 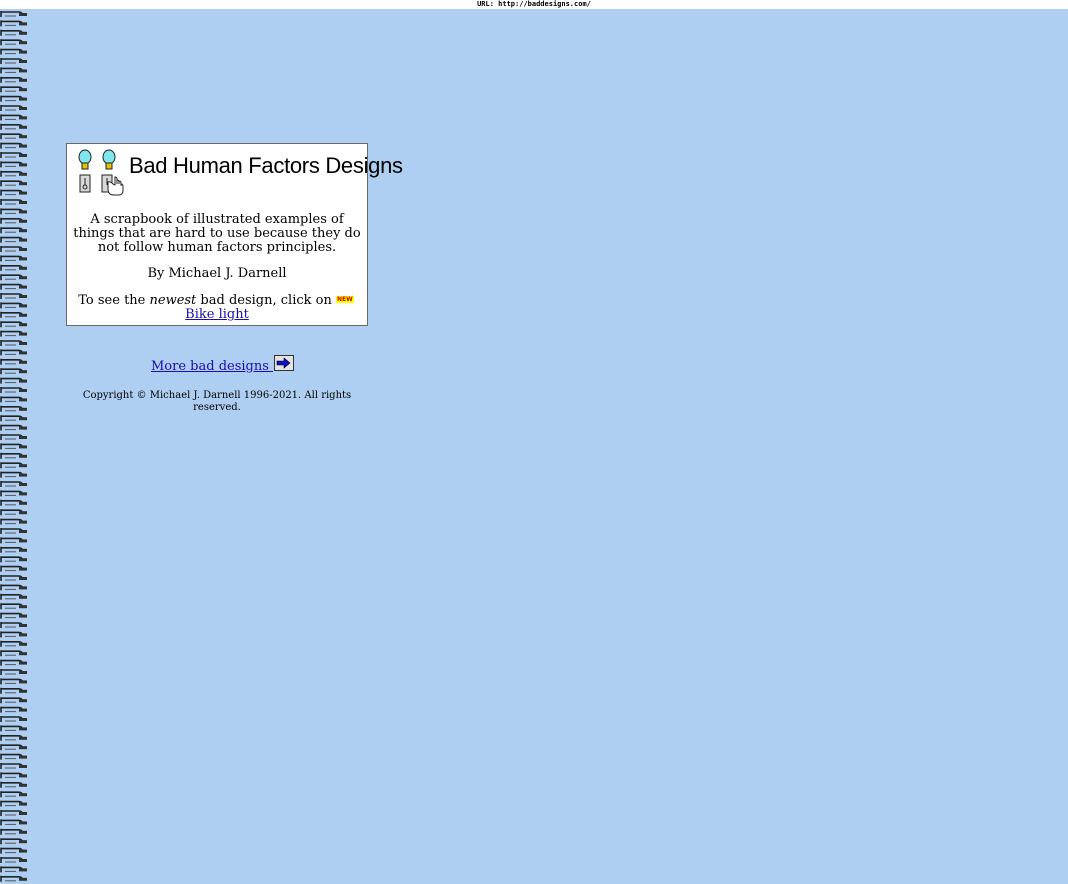 What do you see at coordinates (266, 300) in the screenshot?
I see `newest-suffix: bad design, click on` at bounding box center [266, 300].